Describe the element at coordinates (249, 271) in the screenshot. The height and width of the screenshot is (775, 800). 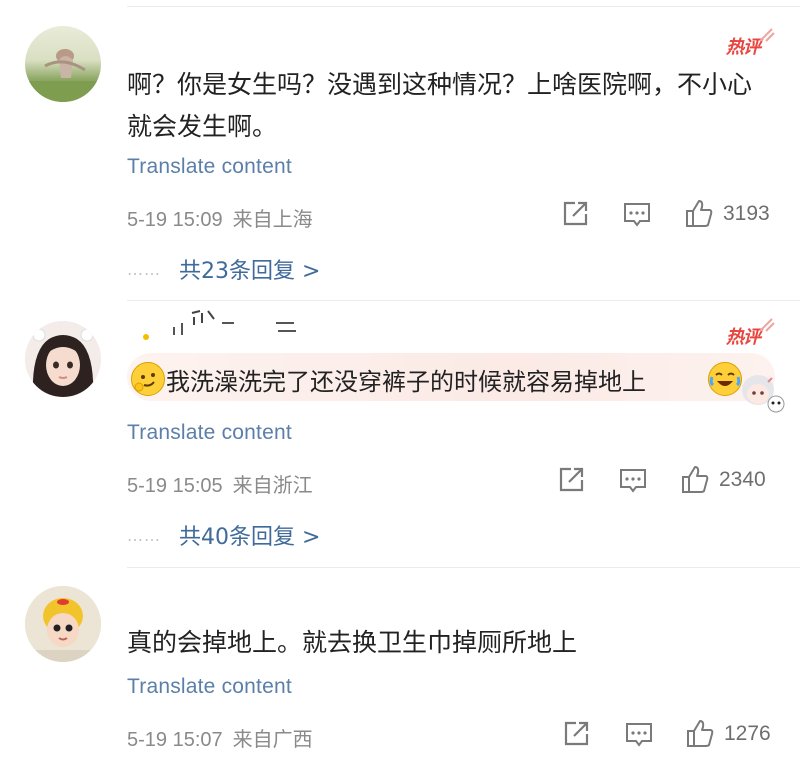
I see `reply-count-link: 共23条回复 >` at that location.